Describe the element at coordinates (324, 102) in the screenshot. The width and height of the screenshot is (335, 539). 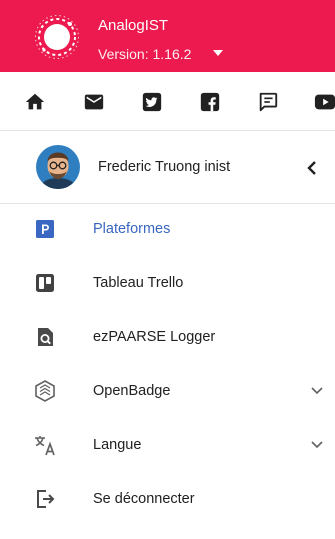
I see `youtube-icon` at that location.